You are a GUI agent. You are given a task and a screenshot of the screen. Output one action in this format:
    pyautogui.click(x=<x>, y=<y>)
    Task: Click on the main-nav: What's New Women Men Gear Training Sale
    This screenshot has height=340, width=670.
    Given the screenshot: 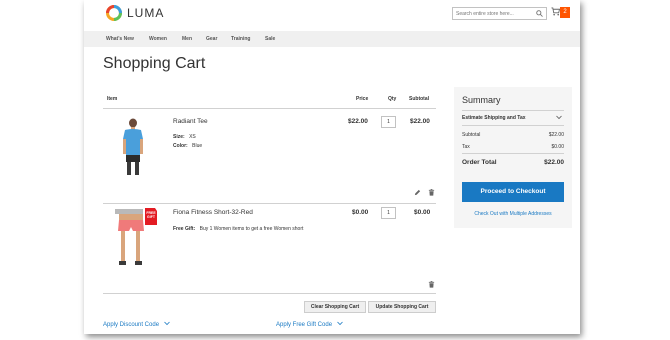 What is the action you would take?
    pyautogui.click(x=332, y=39)
    